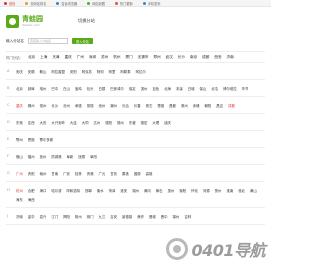 The height and width of the screenshot is (267, 320). Describe the element at coordinates (80, 57) in the screenshot. I see `hot-city-link: 广州` at that location.